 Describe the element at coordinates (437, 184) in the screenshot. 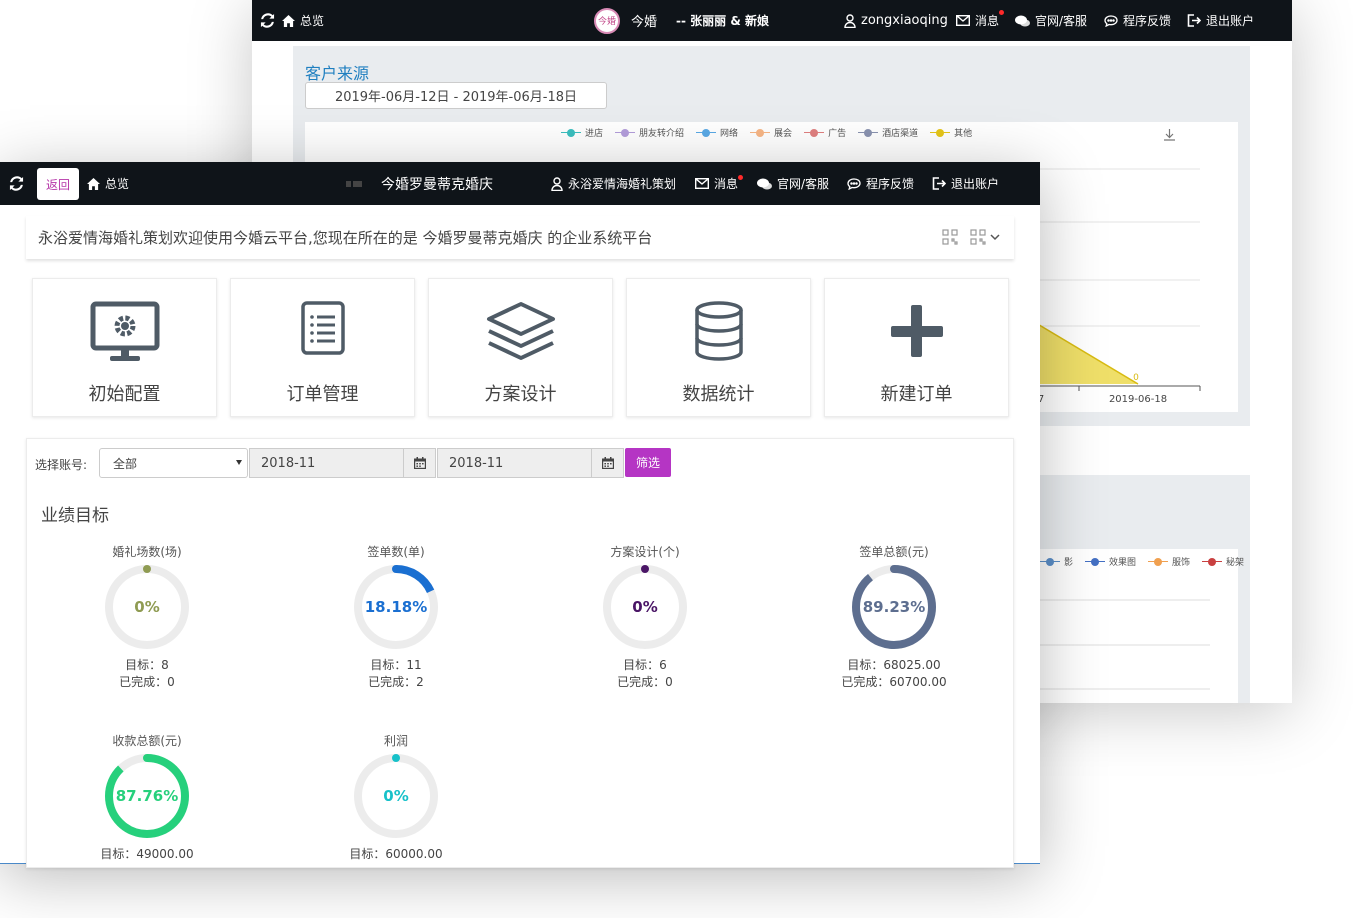

I see `store-name: 今婚罗曼蒂克婚庆` at that location.